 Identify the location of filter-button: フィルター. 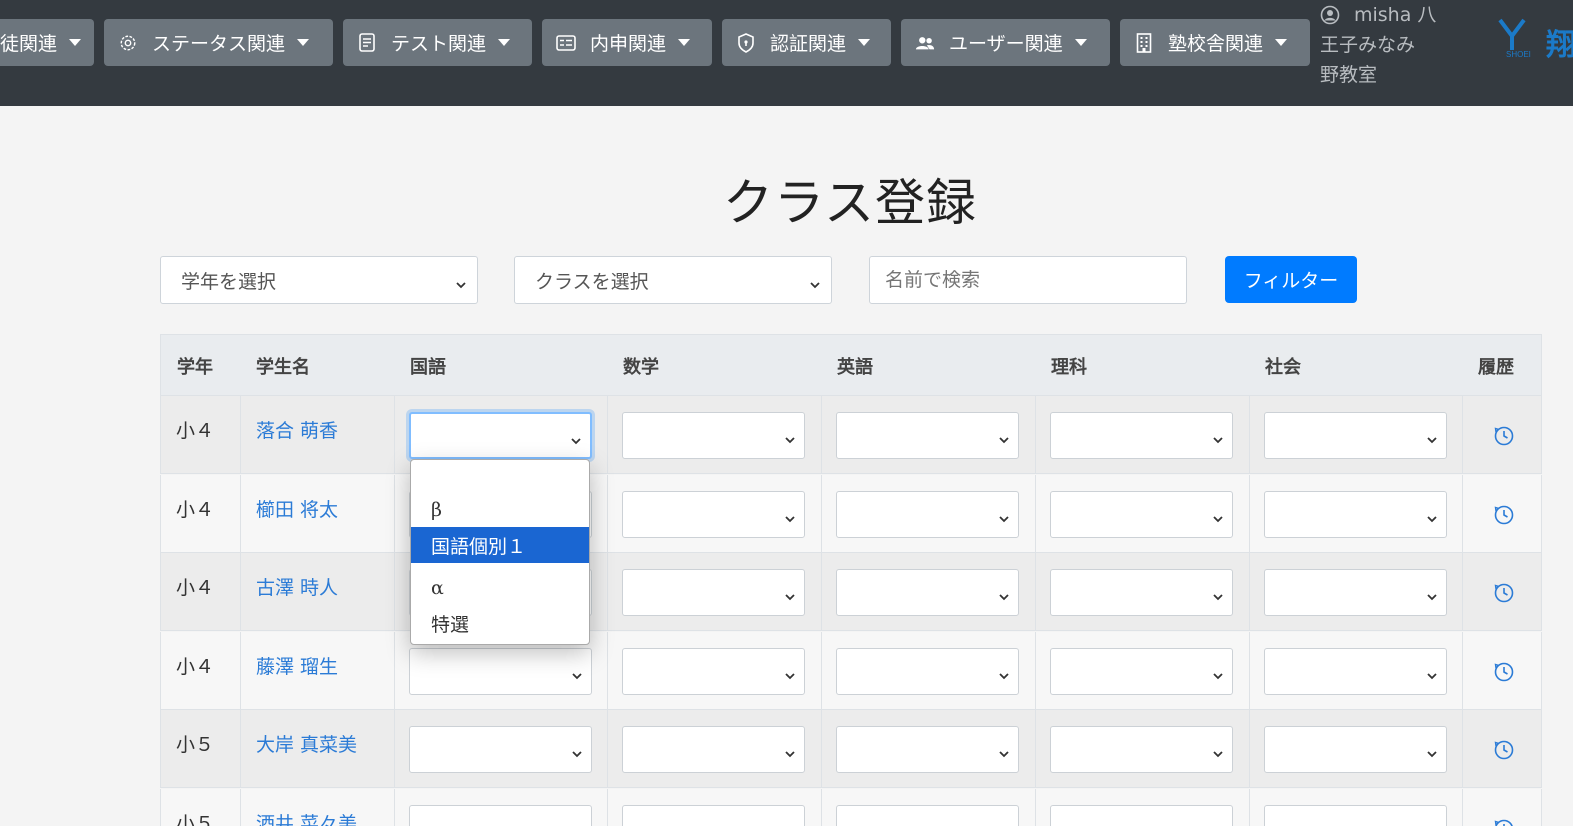
(1291, 279).